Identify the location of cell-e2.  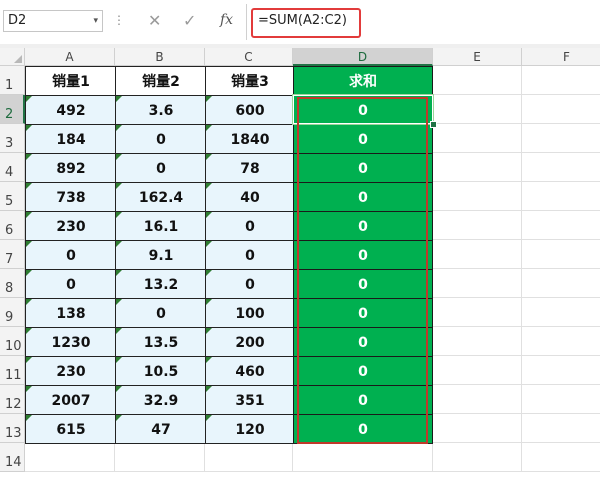
(477, 109).